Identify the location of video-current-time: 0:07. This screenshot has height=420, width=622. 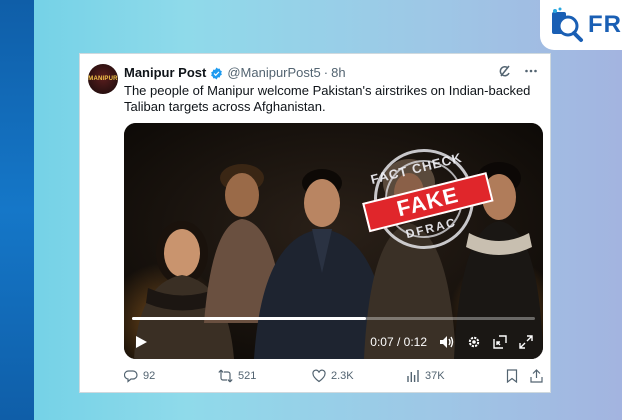
(382, 342).